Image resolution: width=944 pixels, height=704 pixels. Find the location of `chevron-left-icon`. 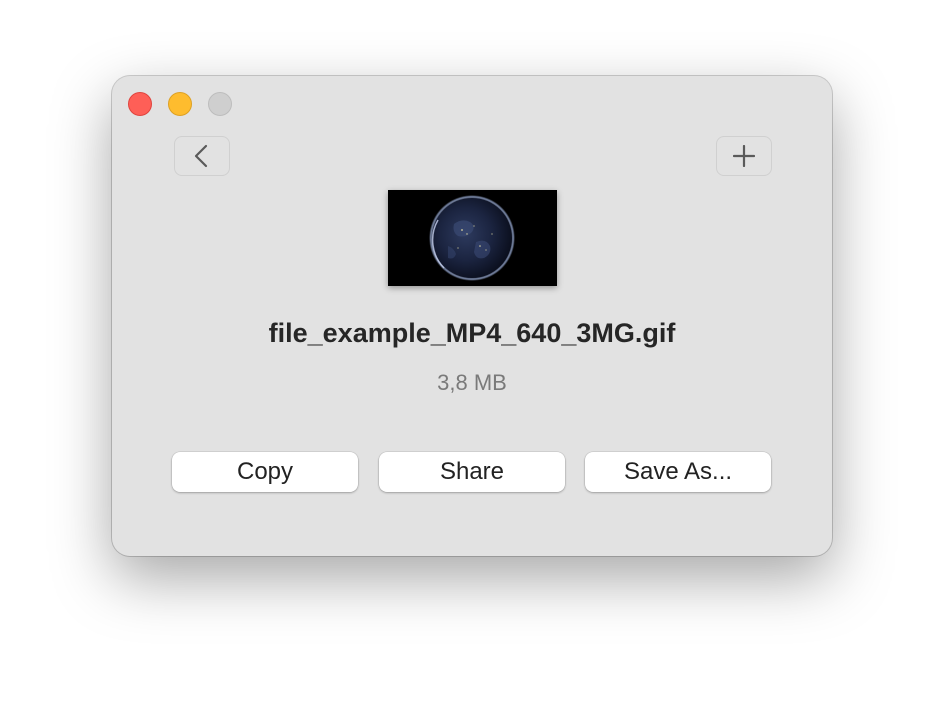

chevron-left-icon is located at coordinates (201, 156).